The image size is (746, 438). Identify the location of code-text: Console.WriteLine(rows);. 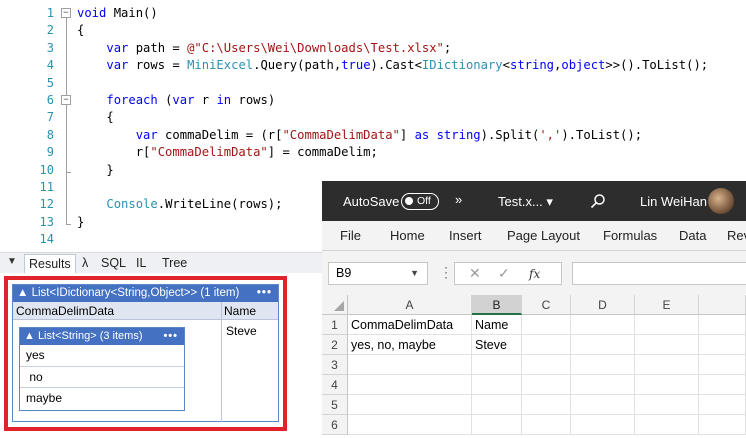
(179, 205).